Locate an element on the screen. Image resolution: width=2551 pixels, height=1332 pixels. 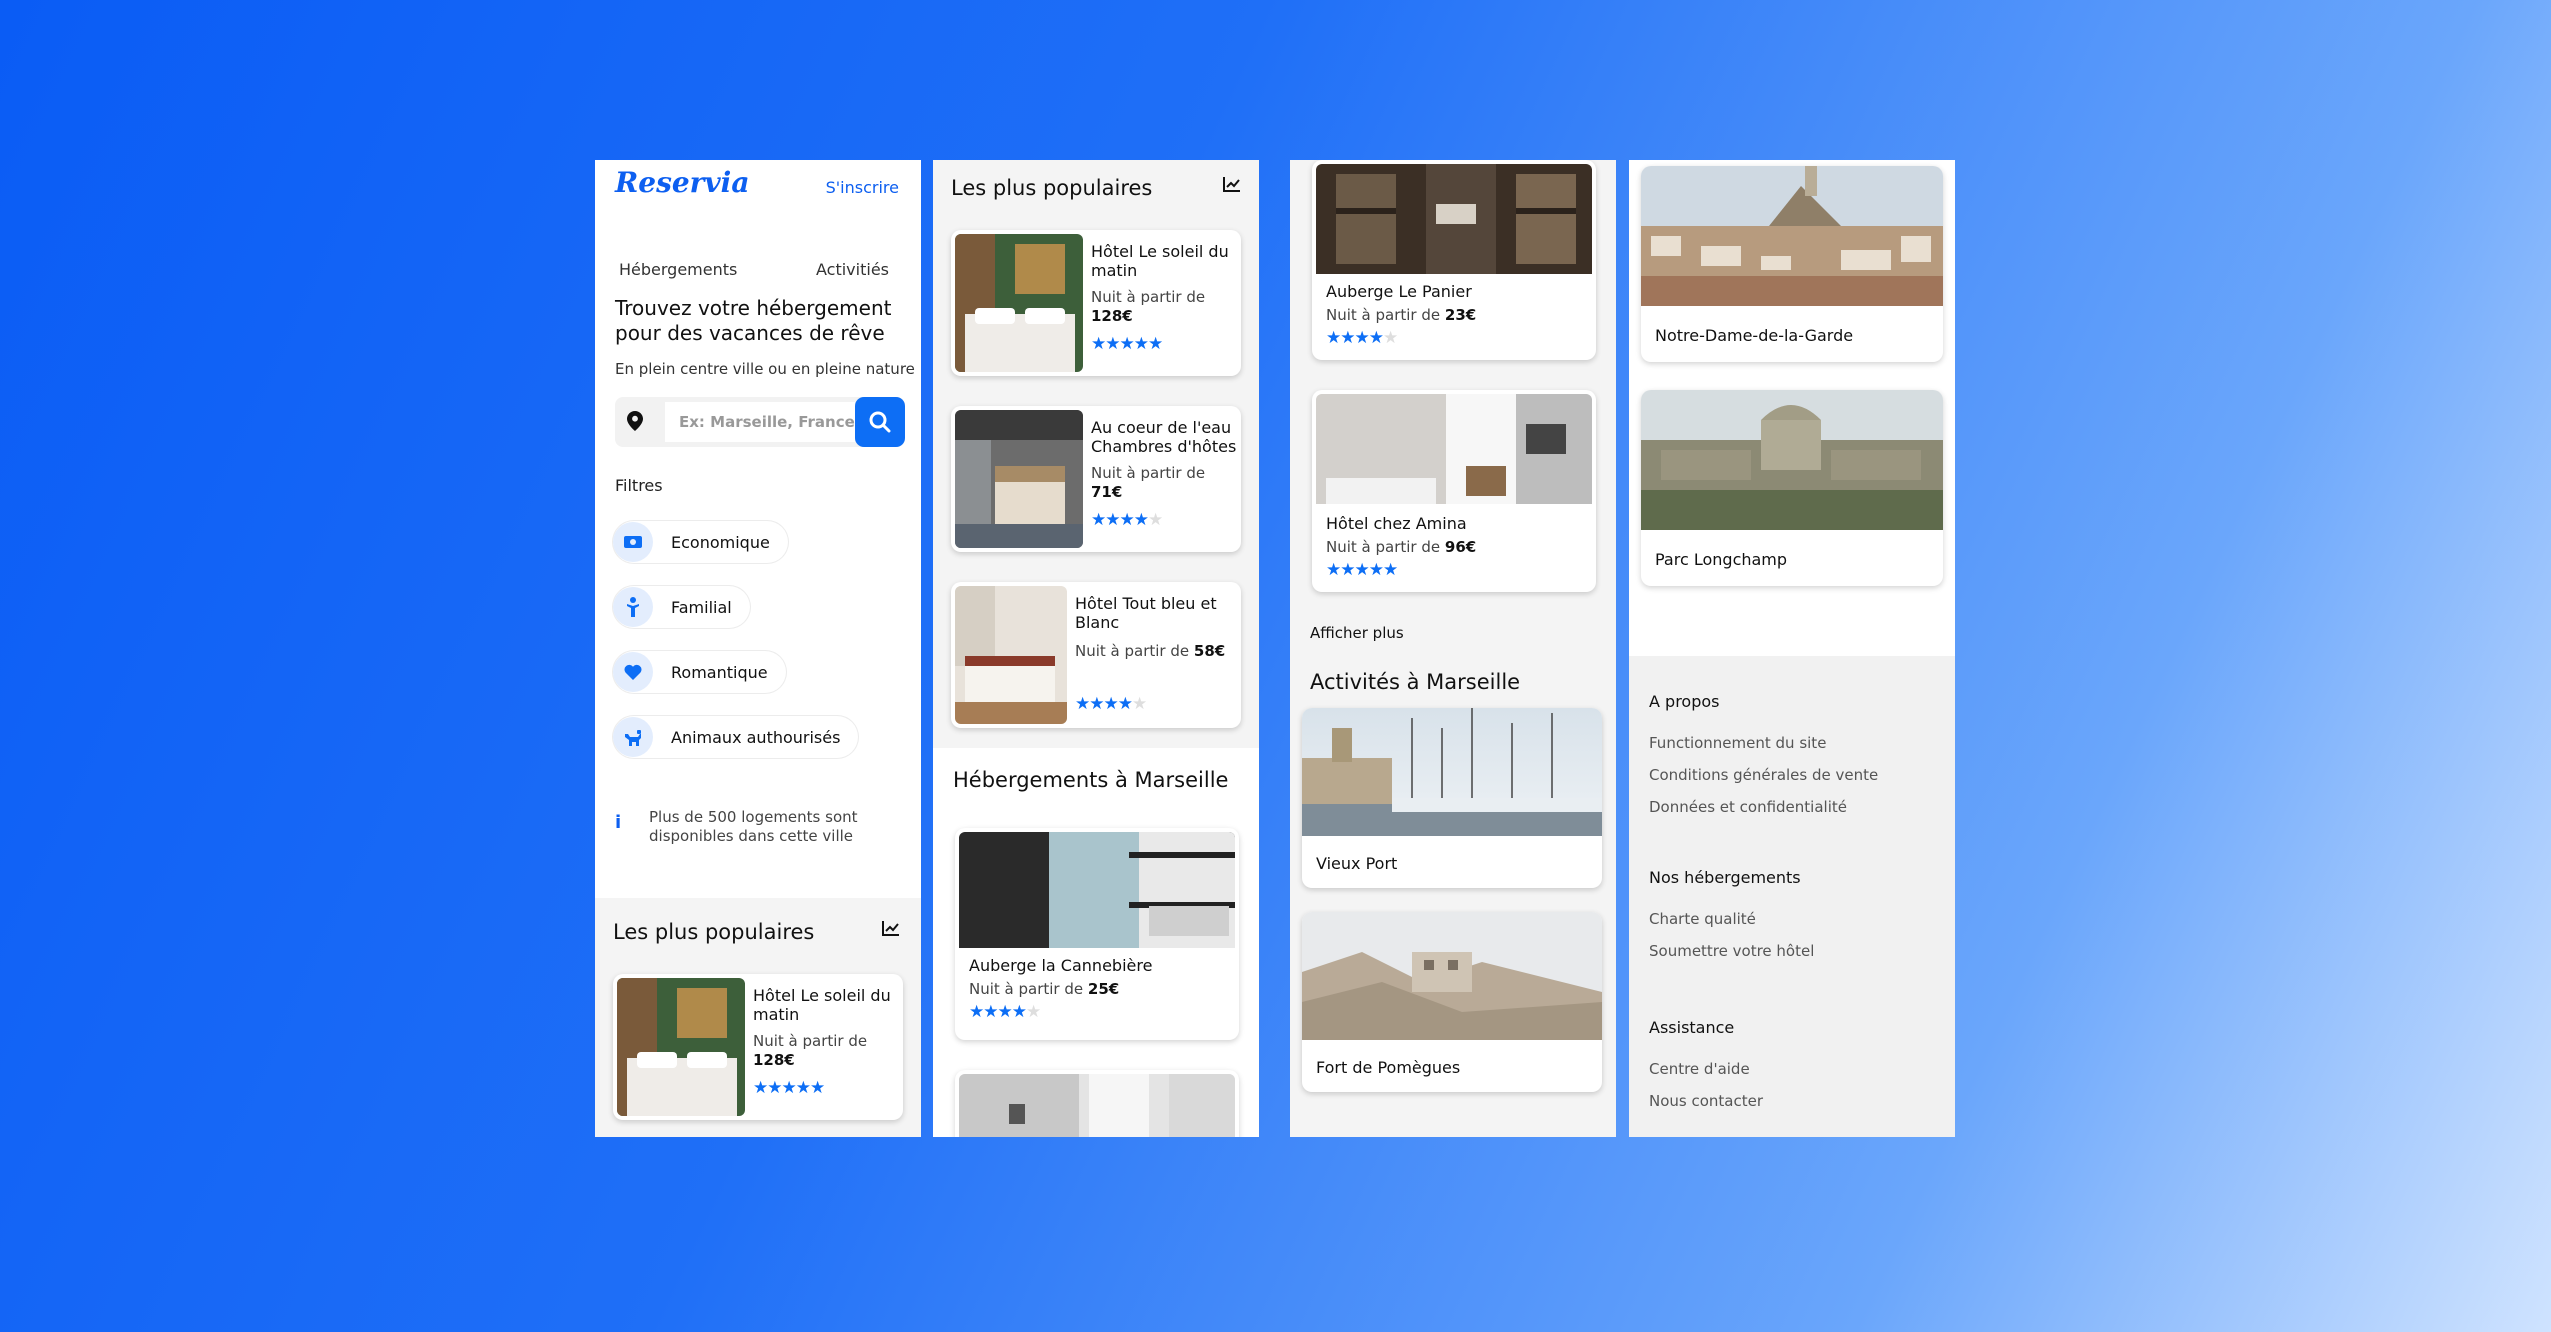
activity-card: Vieux Port is located at coordinates (1452, 798).